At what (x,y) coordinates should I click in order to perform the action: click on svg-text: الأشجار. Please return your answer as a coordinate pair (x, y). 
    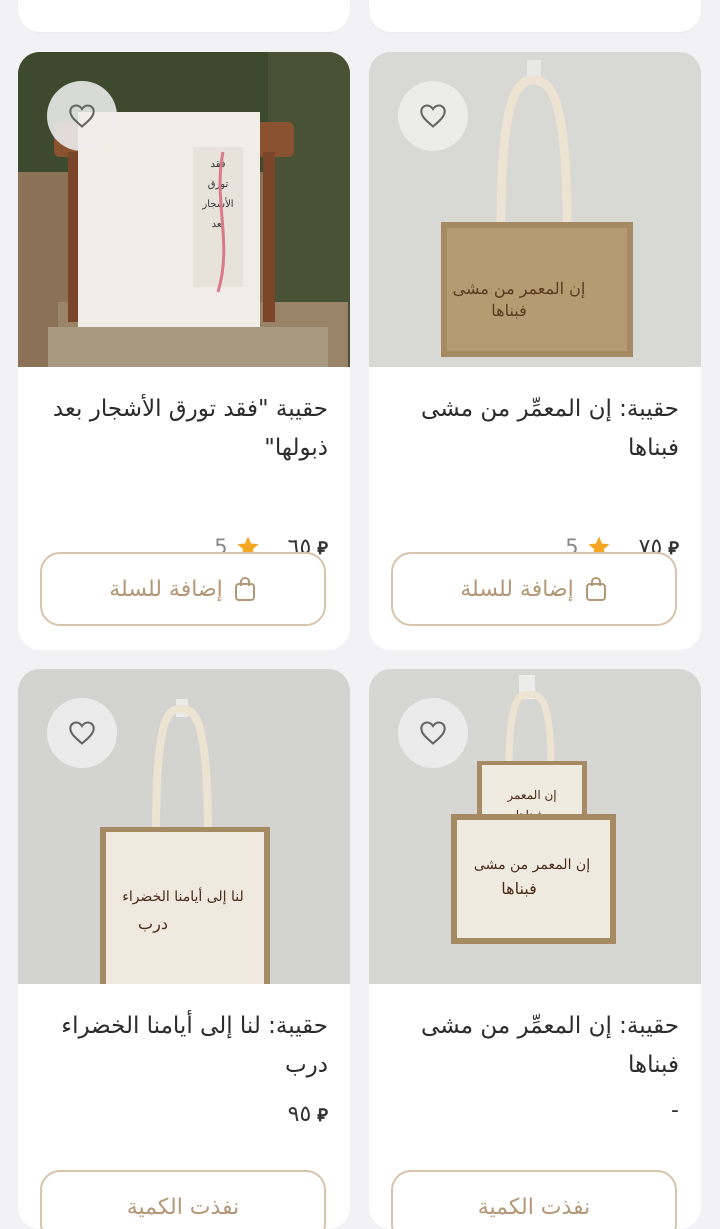
    Looking at the image, I should click on (217, 204).